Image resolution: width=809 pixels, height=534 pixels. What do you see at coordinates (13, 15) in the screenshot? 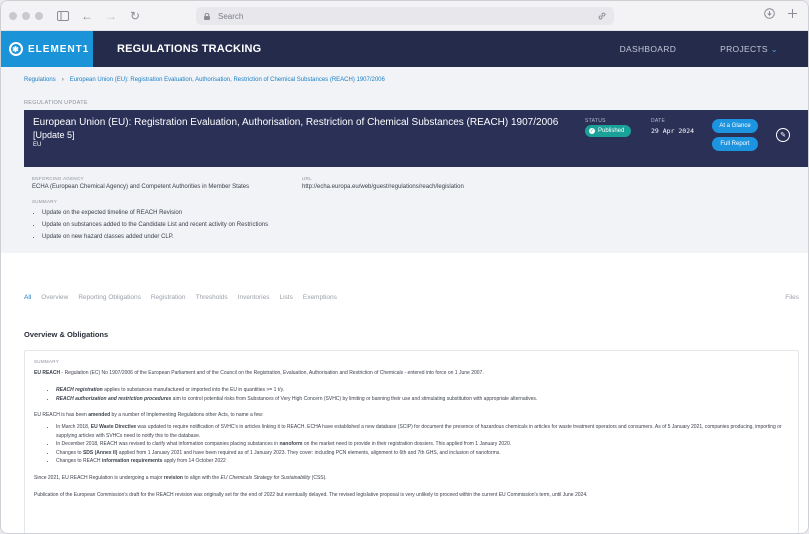
I see `close-window-button` at bounding box center [13, 15].